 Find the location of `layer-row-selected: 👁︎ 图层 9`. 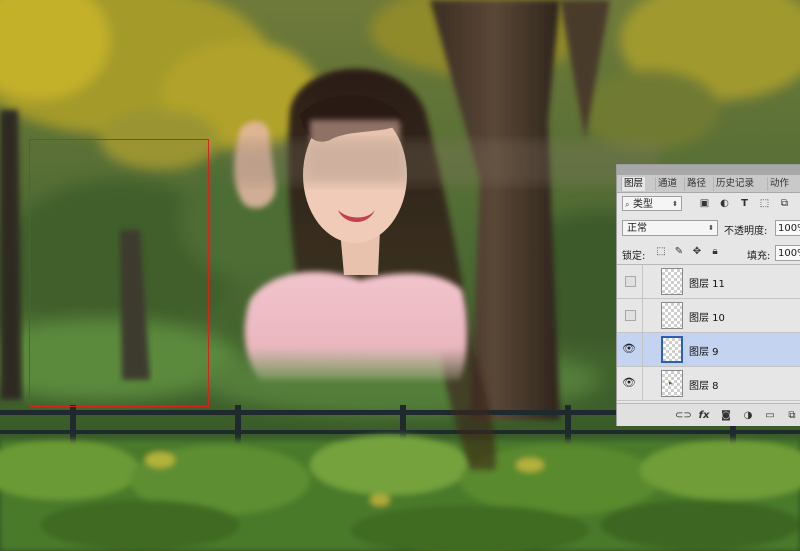

layer-row-selected: 👁︎ 图层 9 is located at coordinates (708, 350).